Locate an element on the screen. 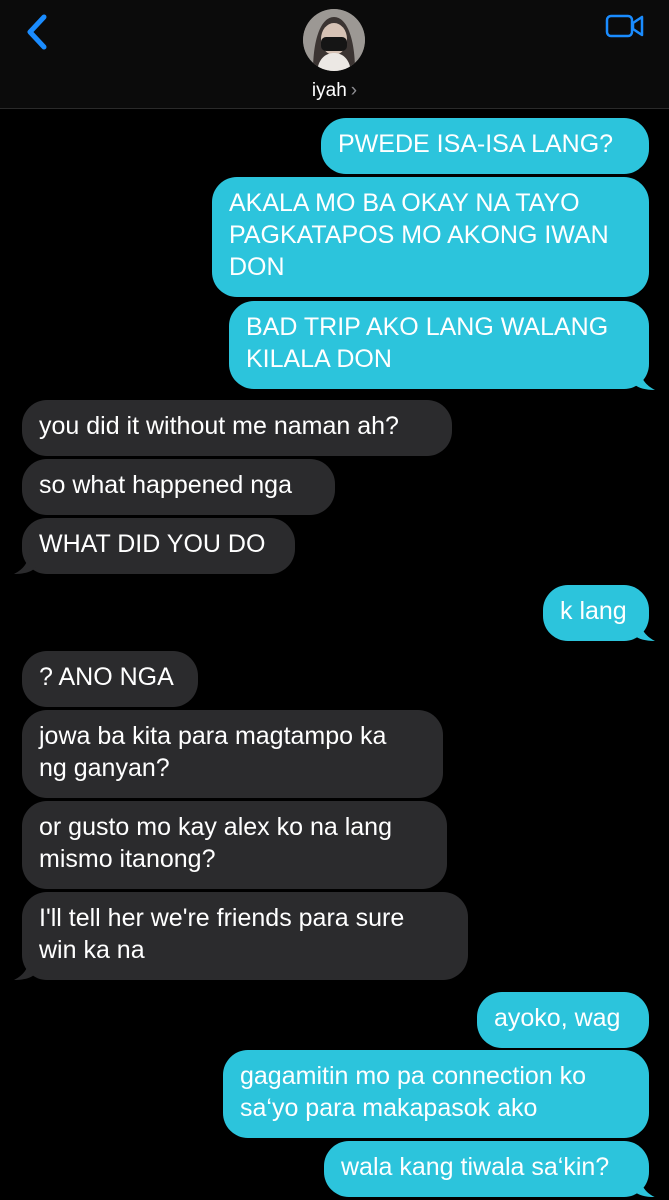 The width and height of the screenshot is (669, 1200). message-text-line: ? ANO NGA is located at coordinates (106, 677).